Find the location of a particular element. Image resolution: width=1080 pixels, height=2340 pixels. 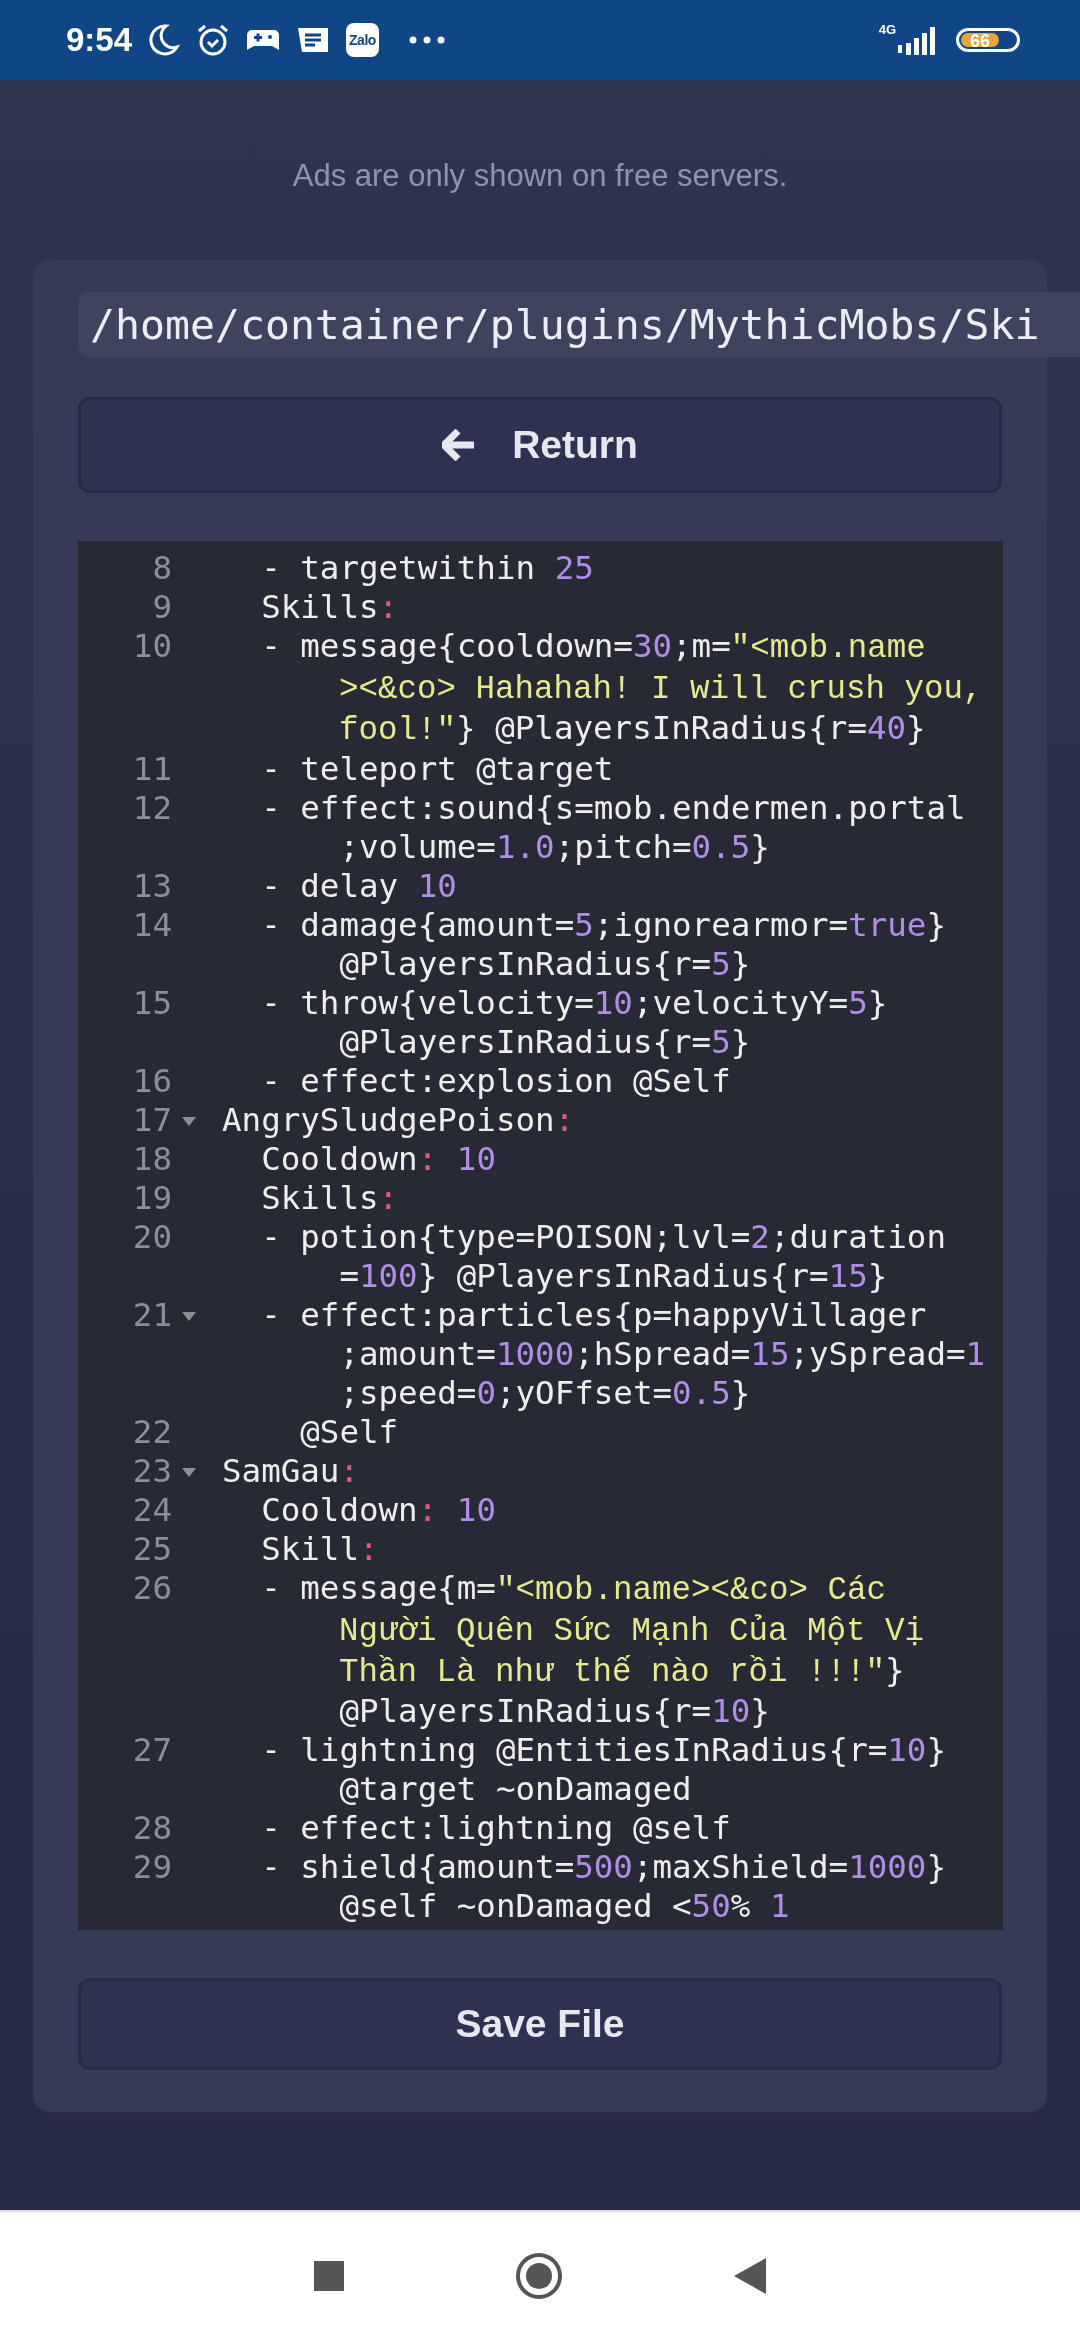

signal-icon is located at coordinates (918, 40).